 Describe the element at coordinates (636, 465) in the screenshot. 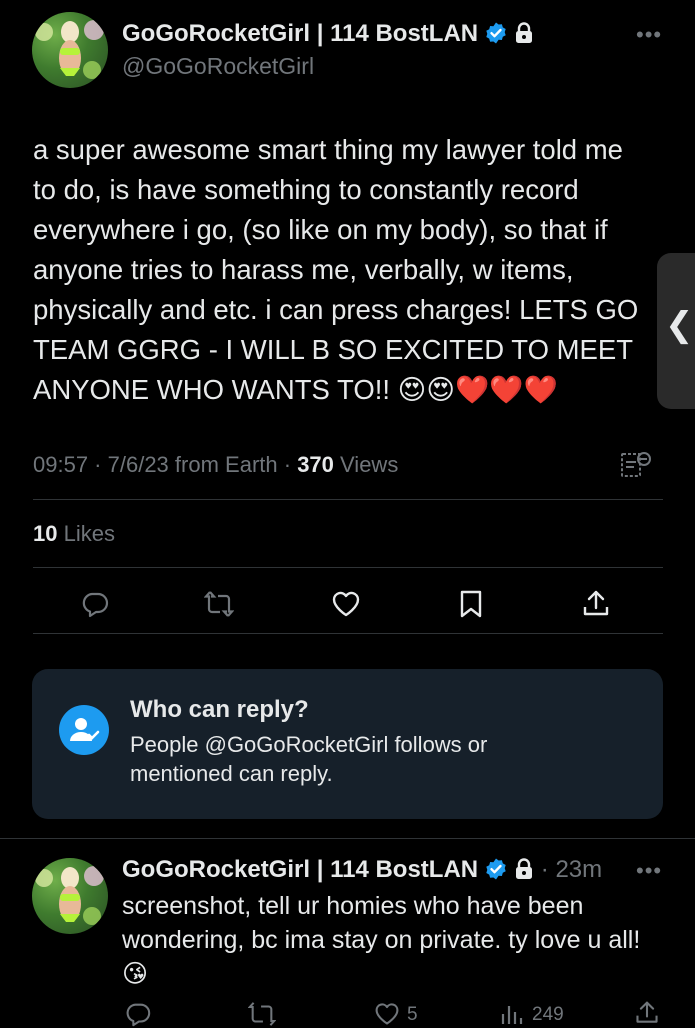

I see `analytics-icon` at that location.